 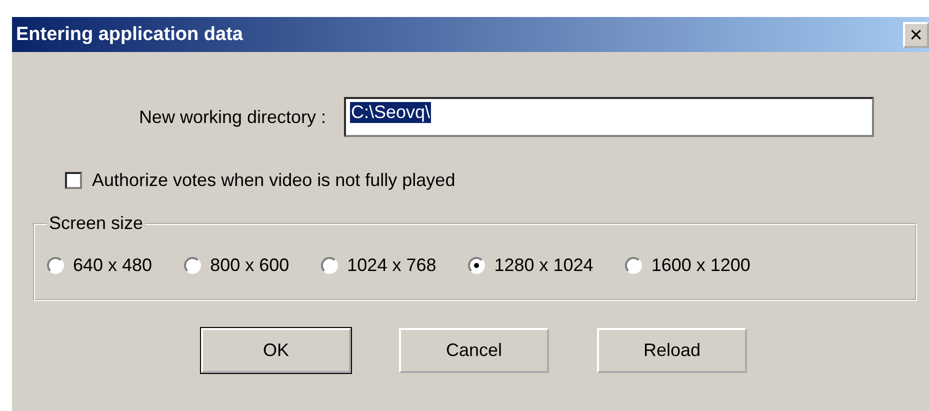 I want to click on window-title: Entering application data, so click(x=129, y=35).